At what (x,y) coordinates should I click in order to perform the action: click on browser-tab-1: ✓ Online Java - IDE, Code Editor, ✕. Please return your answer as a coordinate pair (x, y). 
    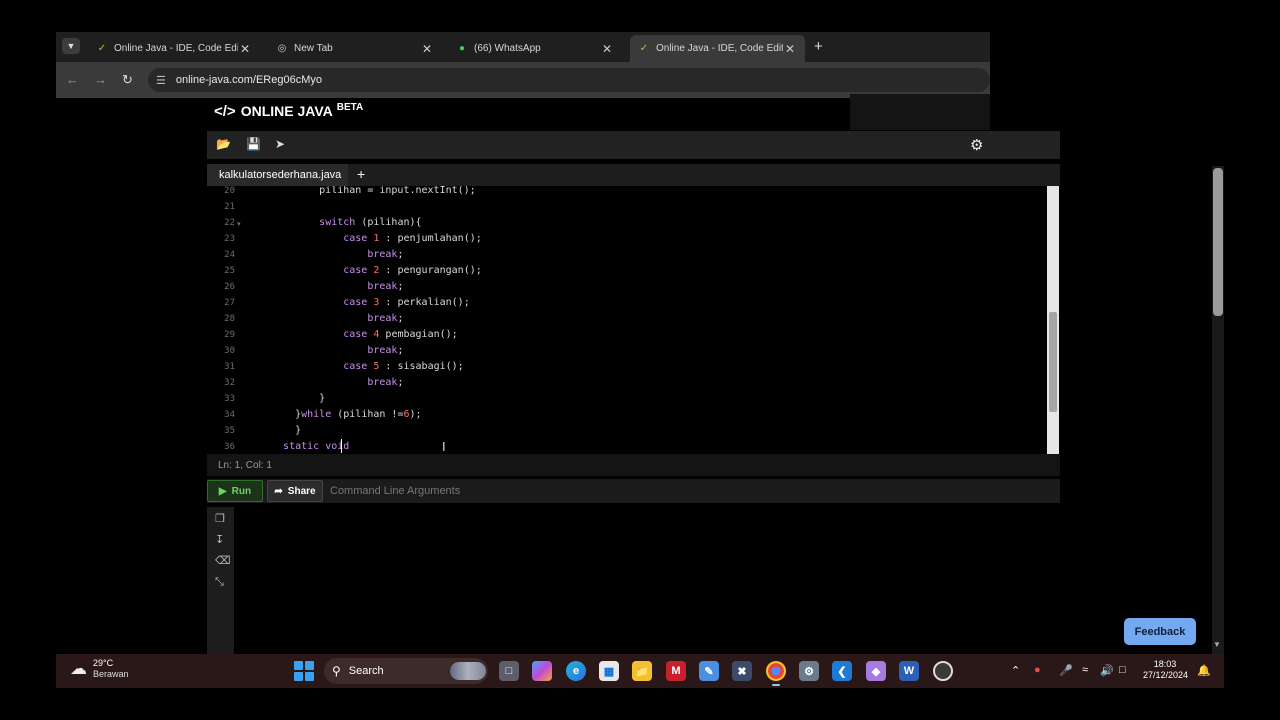
    Looking at the image, I should click on (174, 48).